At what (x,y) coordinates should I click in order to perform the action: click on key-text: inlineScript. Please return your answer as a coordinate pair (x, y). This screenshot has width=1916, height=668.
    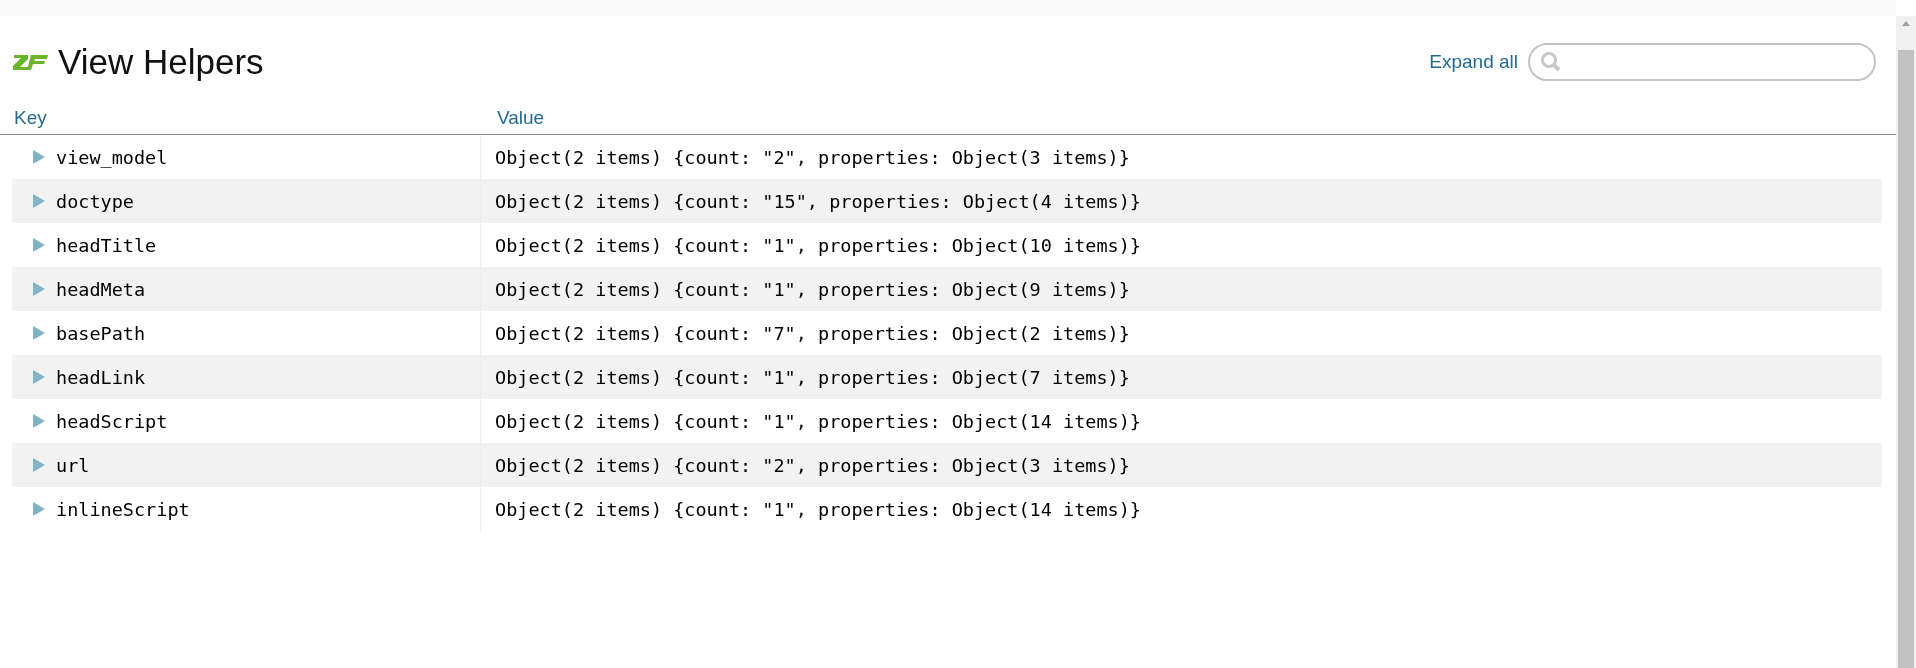
    Looking at the image, I should click on (123, 509).